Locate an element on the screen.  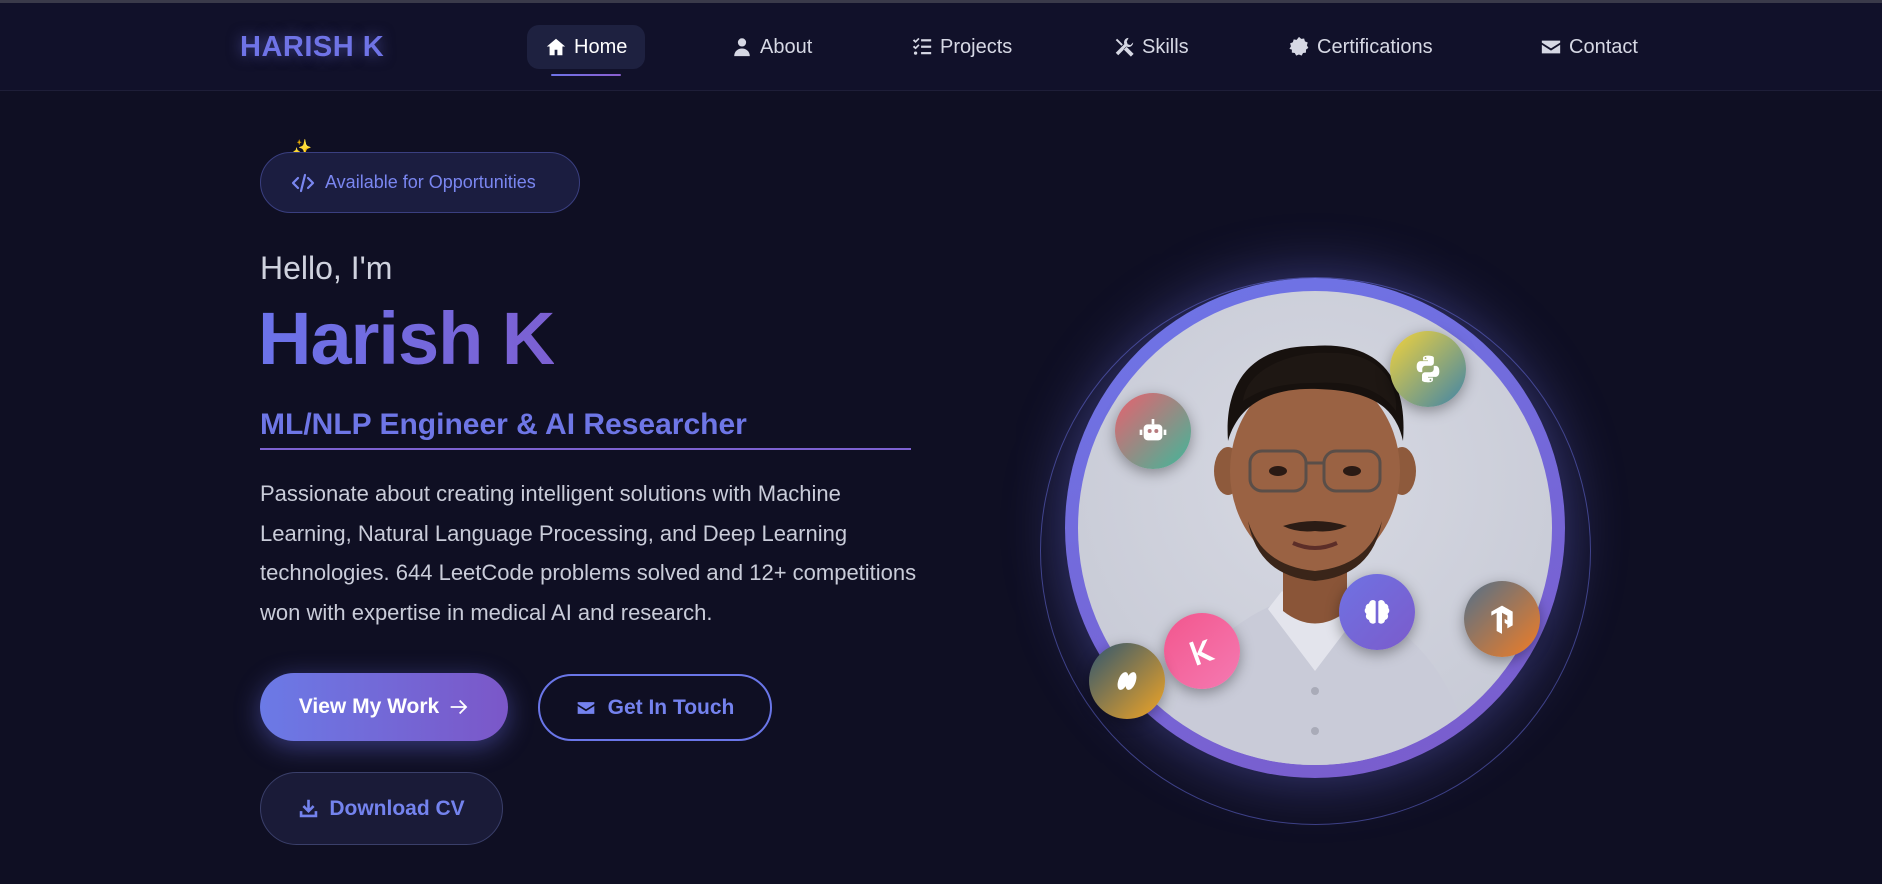
arrow-right-icon is located at coordinates (459, 707).